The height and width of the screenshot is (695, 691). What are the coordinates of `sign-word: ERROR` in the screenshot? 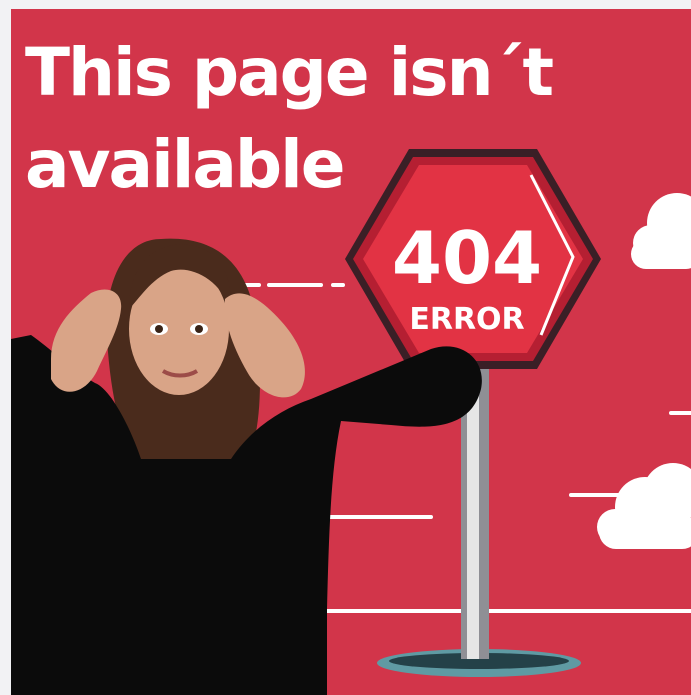 It's located at (466, 319).